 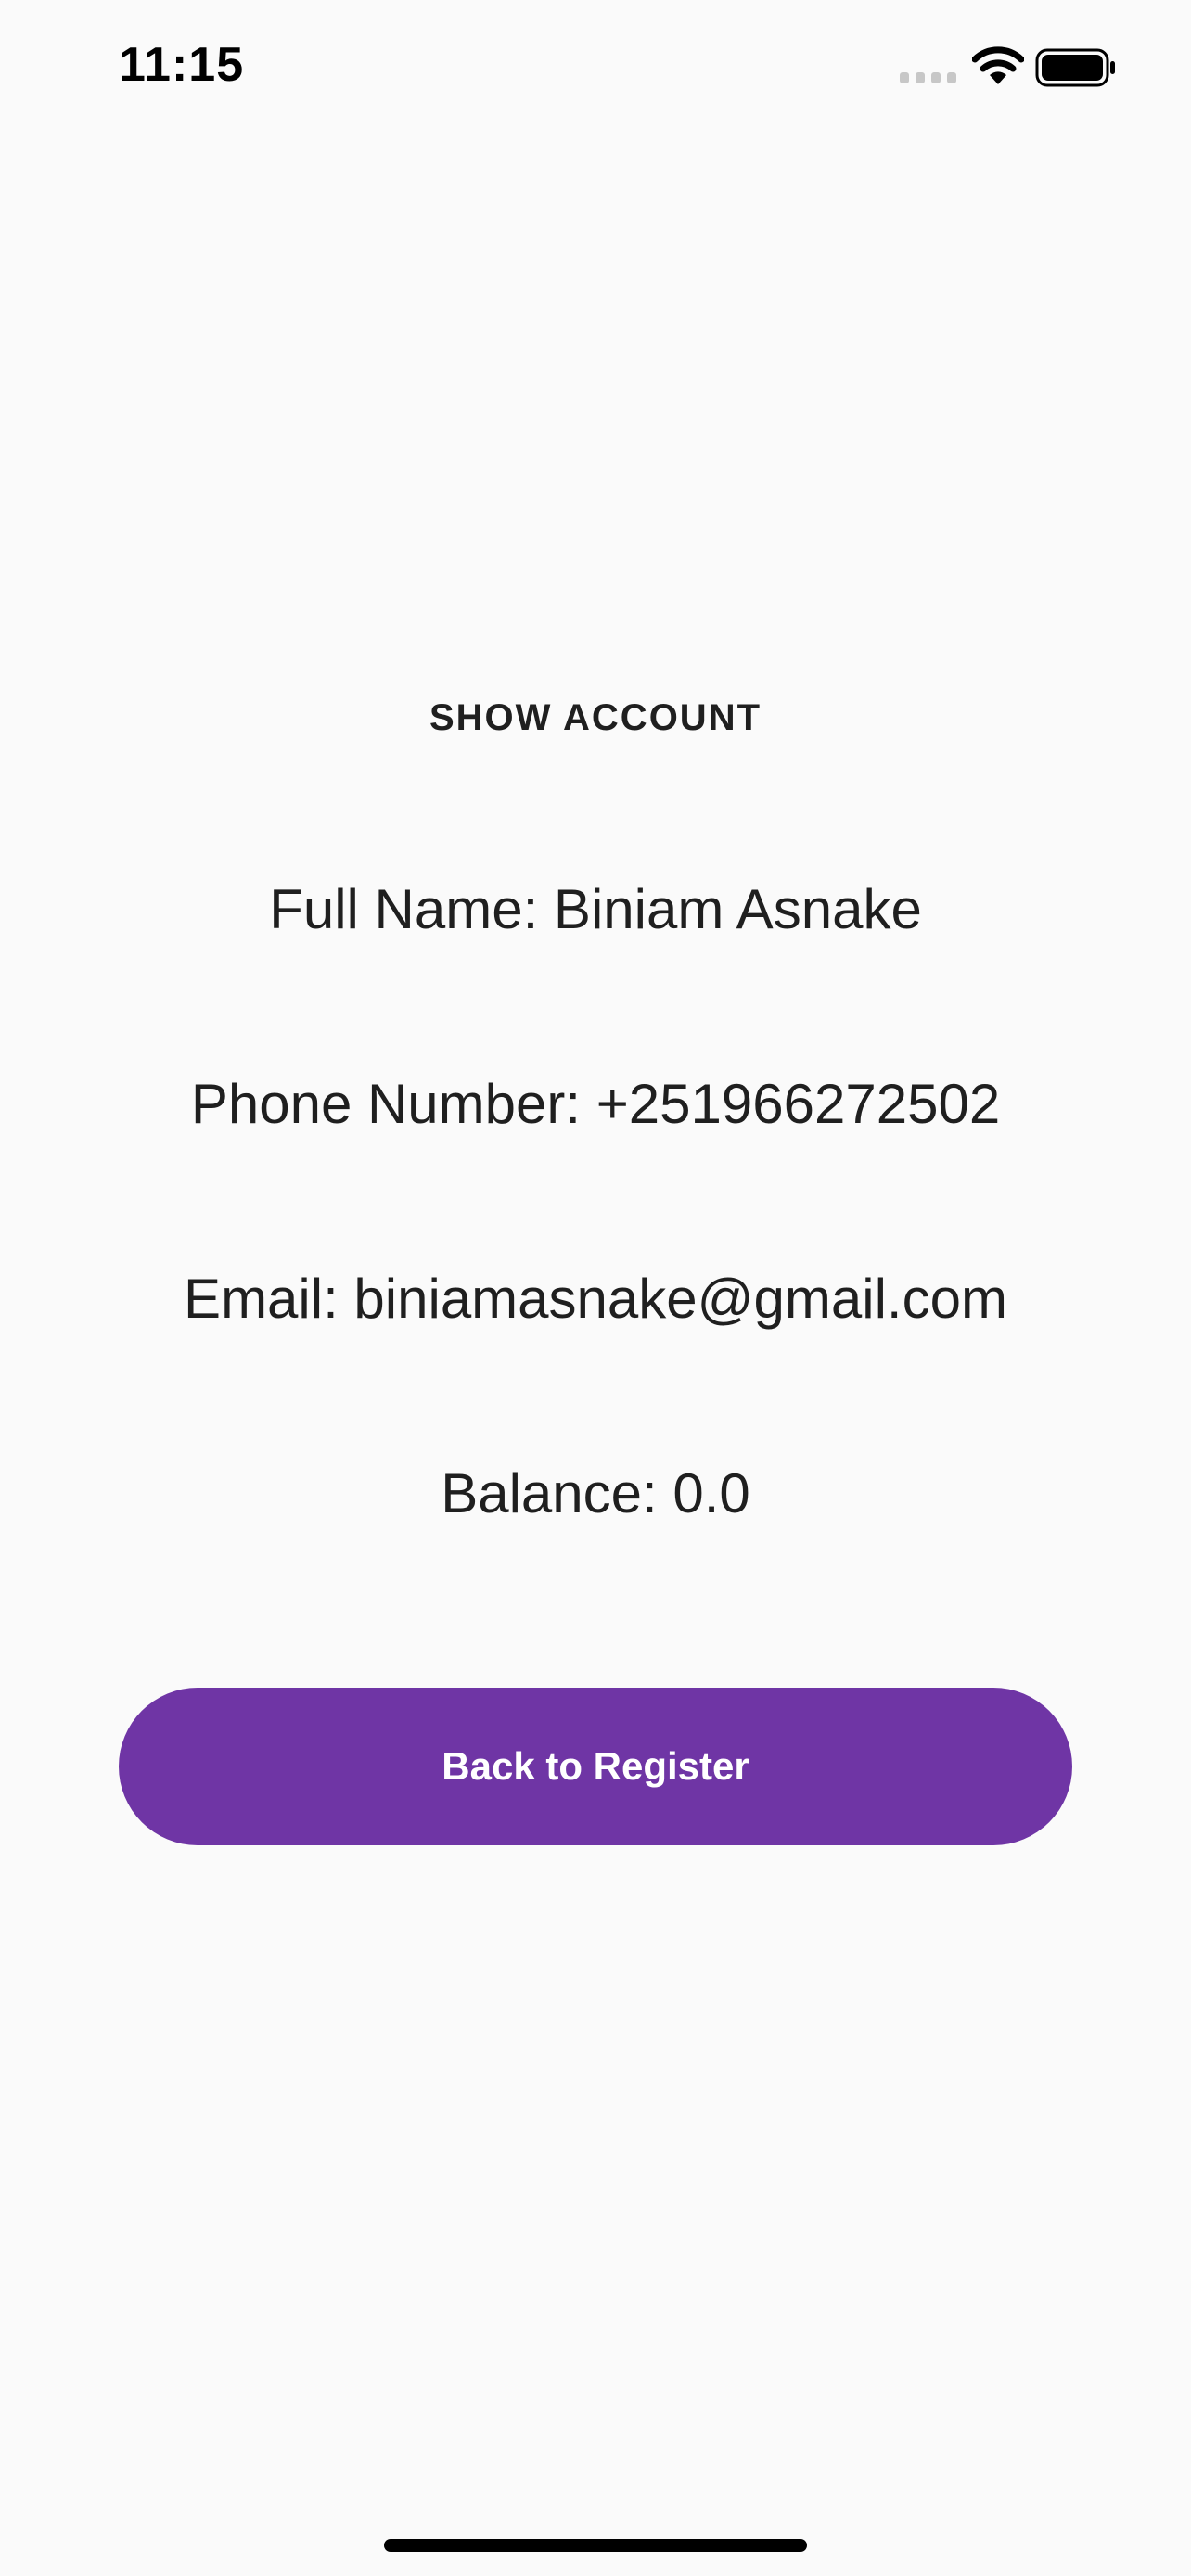 What do you see at coordinates (998, 65) in the screenshot?
I see `wifi-icon` at bounding box center [998, 65].